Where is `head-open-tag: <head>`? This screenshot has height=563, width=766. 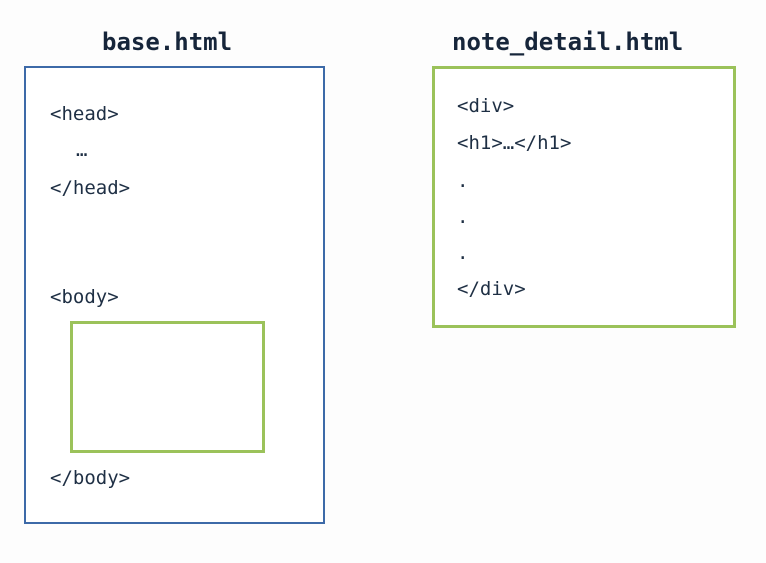
head-open-tag: <head> is located at coordinates (84, 114).